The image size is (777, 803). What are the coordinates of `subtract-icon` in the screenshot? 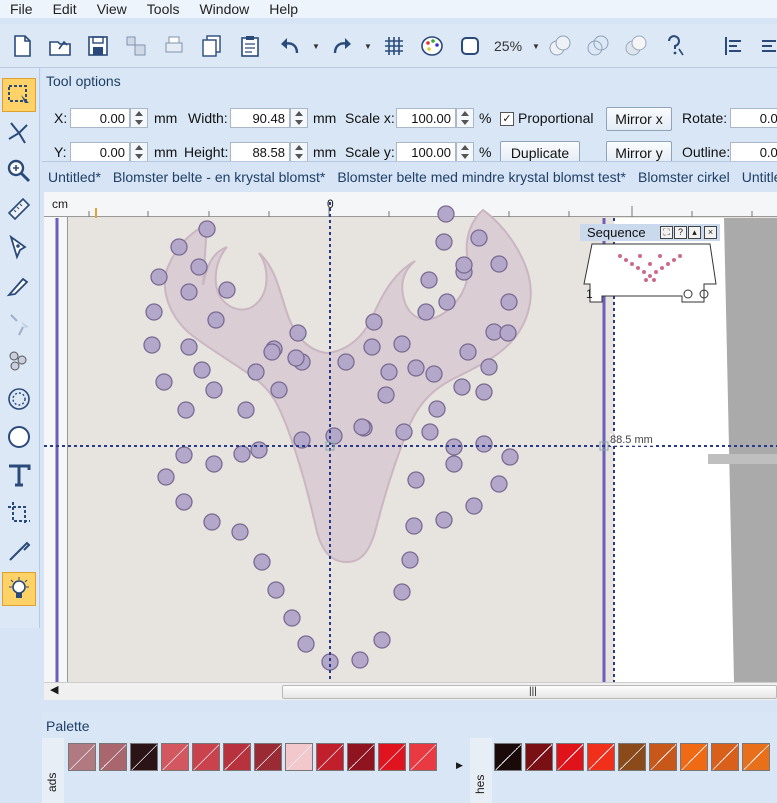 It's located at (636, 46).